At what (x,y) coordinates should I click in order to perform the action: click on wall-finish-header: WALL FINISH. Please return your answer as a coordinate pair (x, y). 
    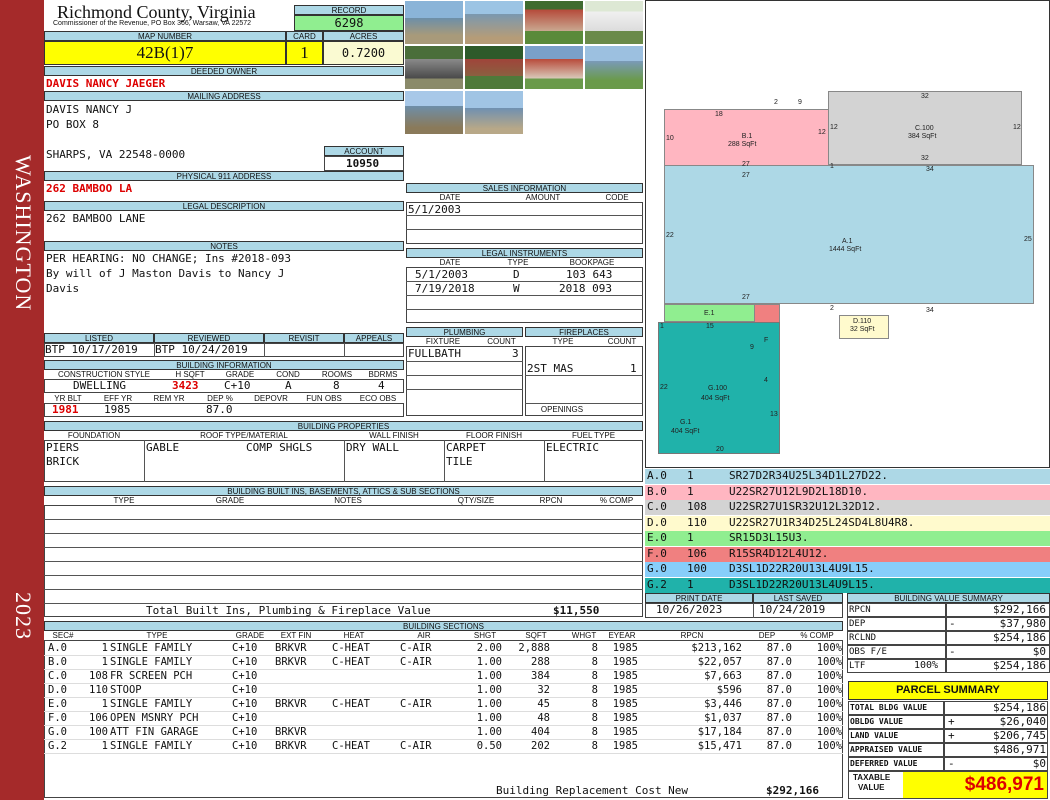
    Looking at the image, I should click on (394, 435).